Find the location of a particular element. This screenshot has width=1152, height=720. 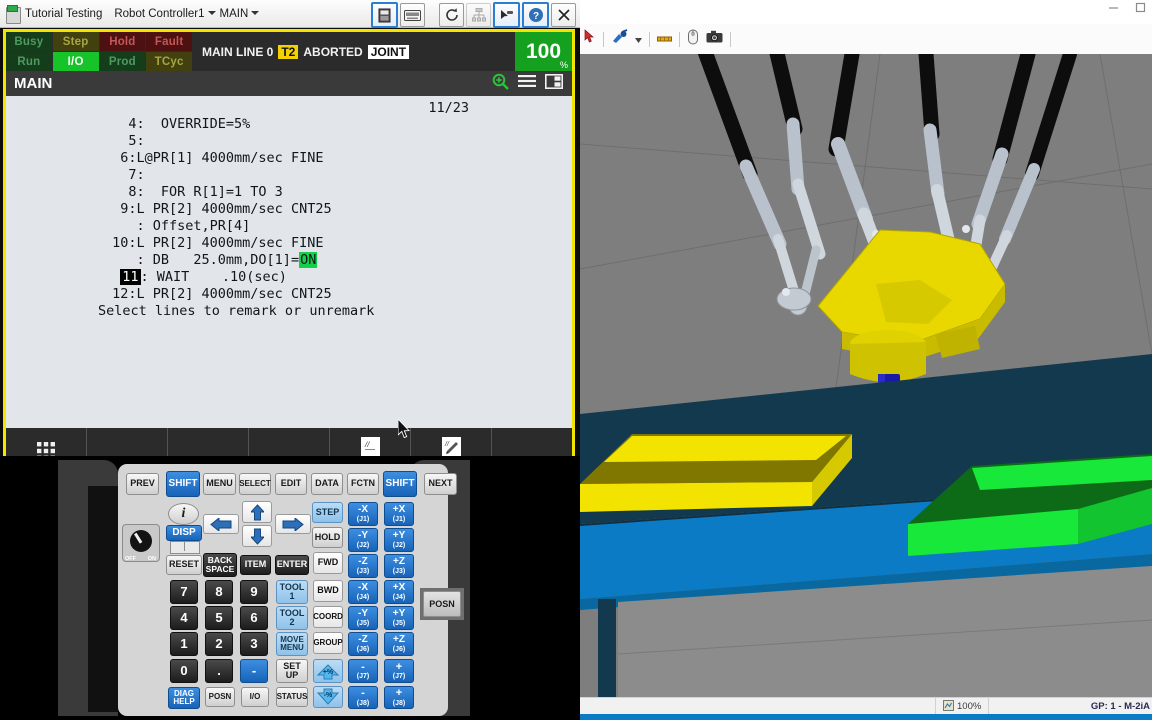

key-arrow-left is located at coordinates (221, 524).